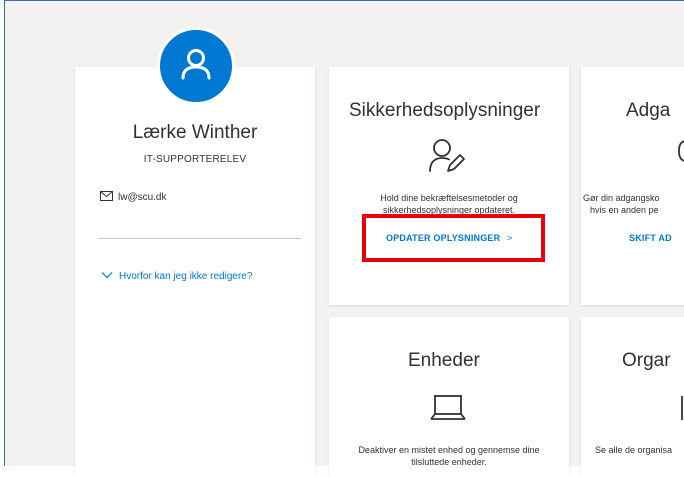  I want to click on password-desc-line1: Gør din adgangsko, so click(621, 198).